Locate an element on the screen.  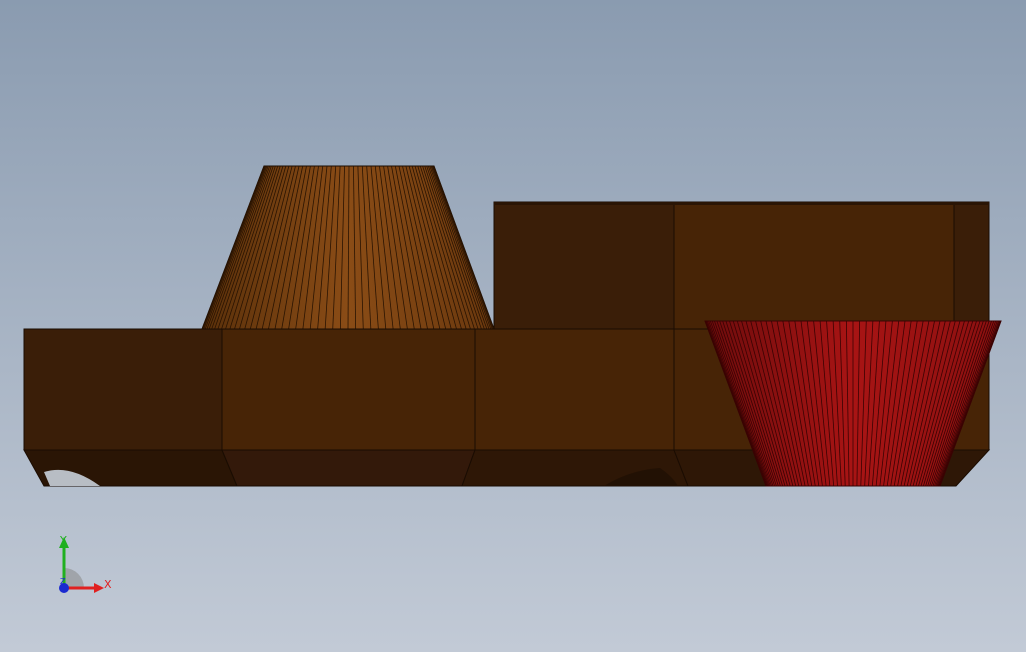
coordinate-triad: Y X Z is located at coordinates (85, 563).